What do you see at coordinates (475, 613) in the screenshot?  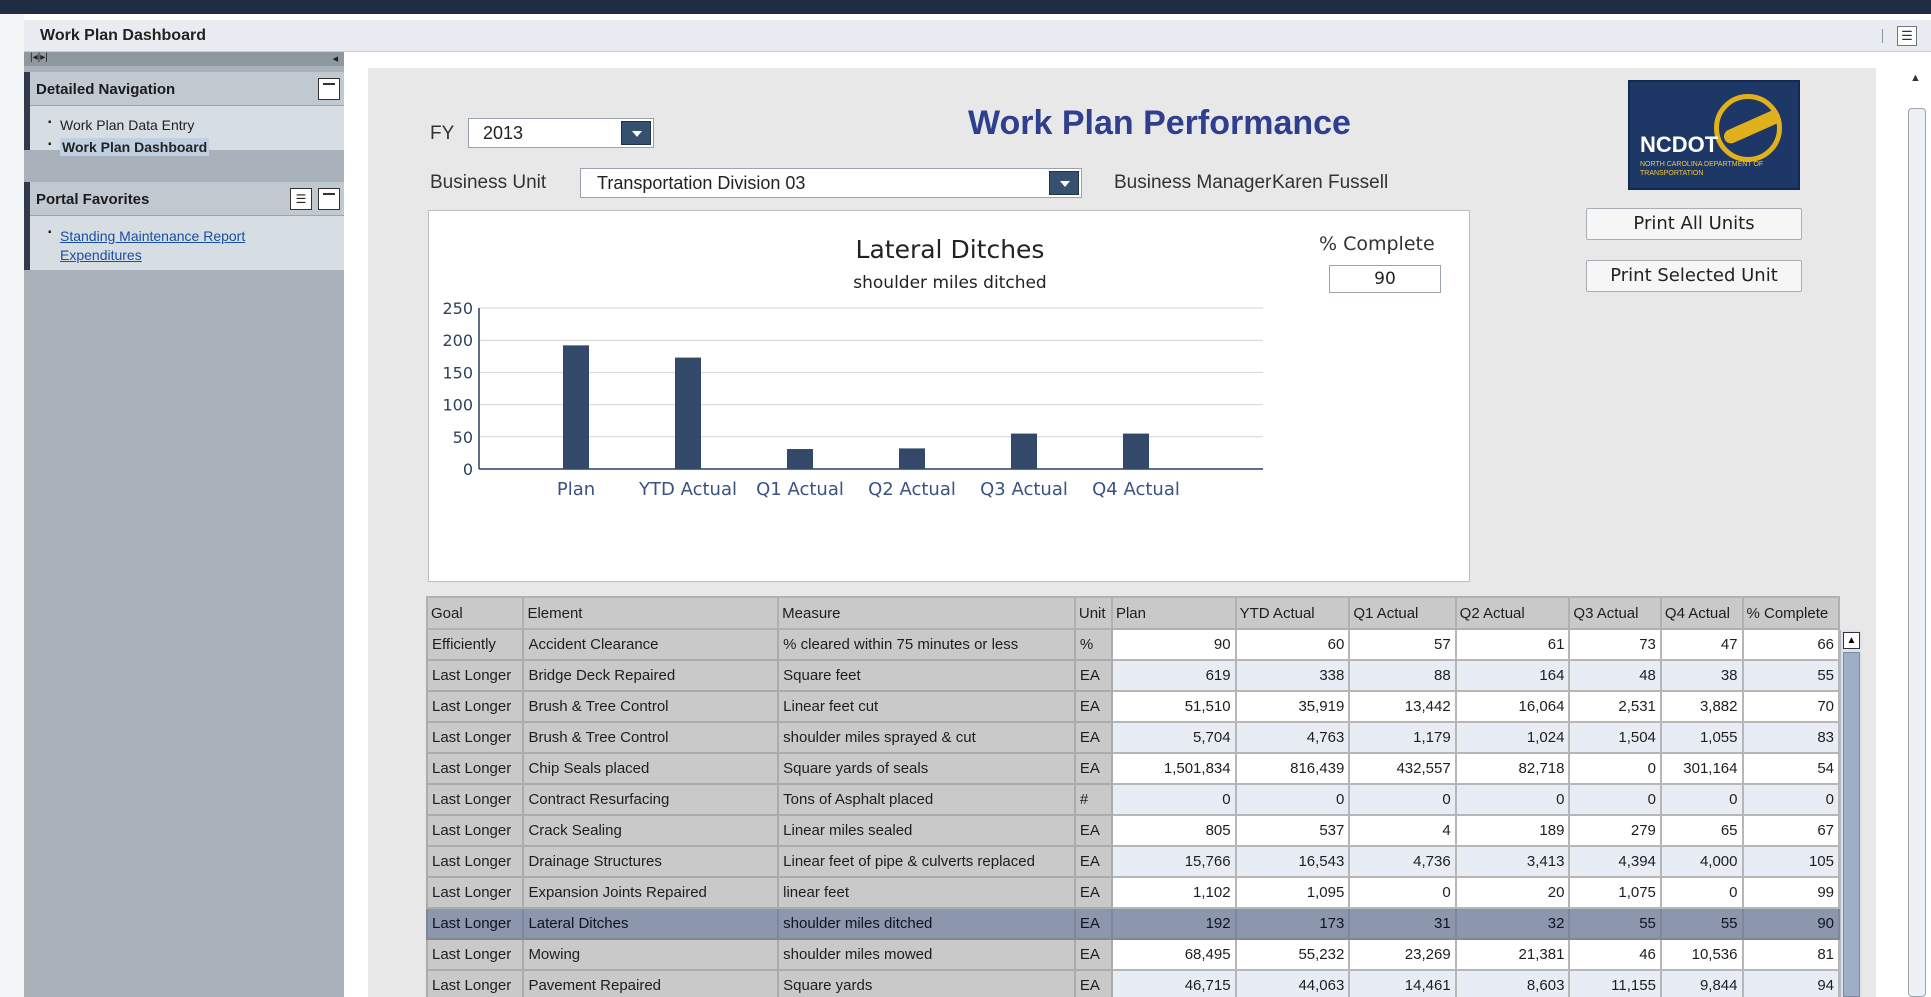 I see `column-header: Goal` at bounding box center [475, 613].